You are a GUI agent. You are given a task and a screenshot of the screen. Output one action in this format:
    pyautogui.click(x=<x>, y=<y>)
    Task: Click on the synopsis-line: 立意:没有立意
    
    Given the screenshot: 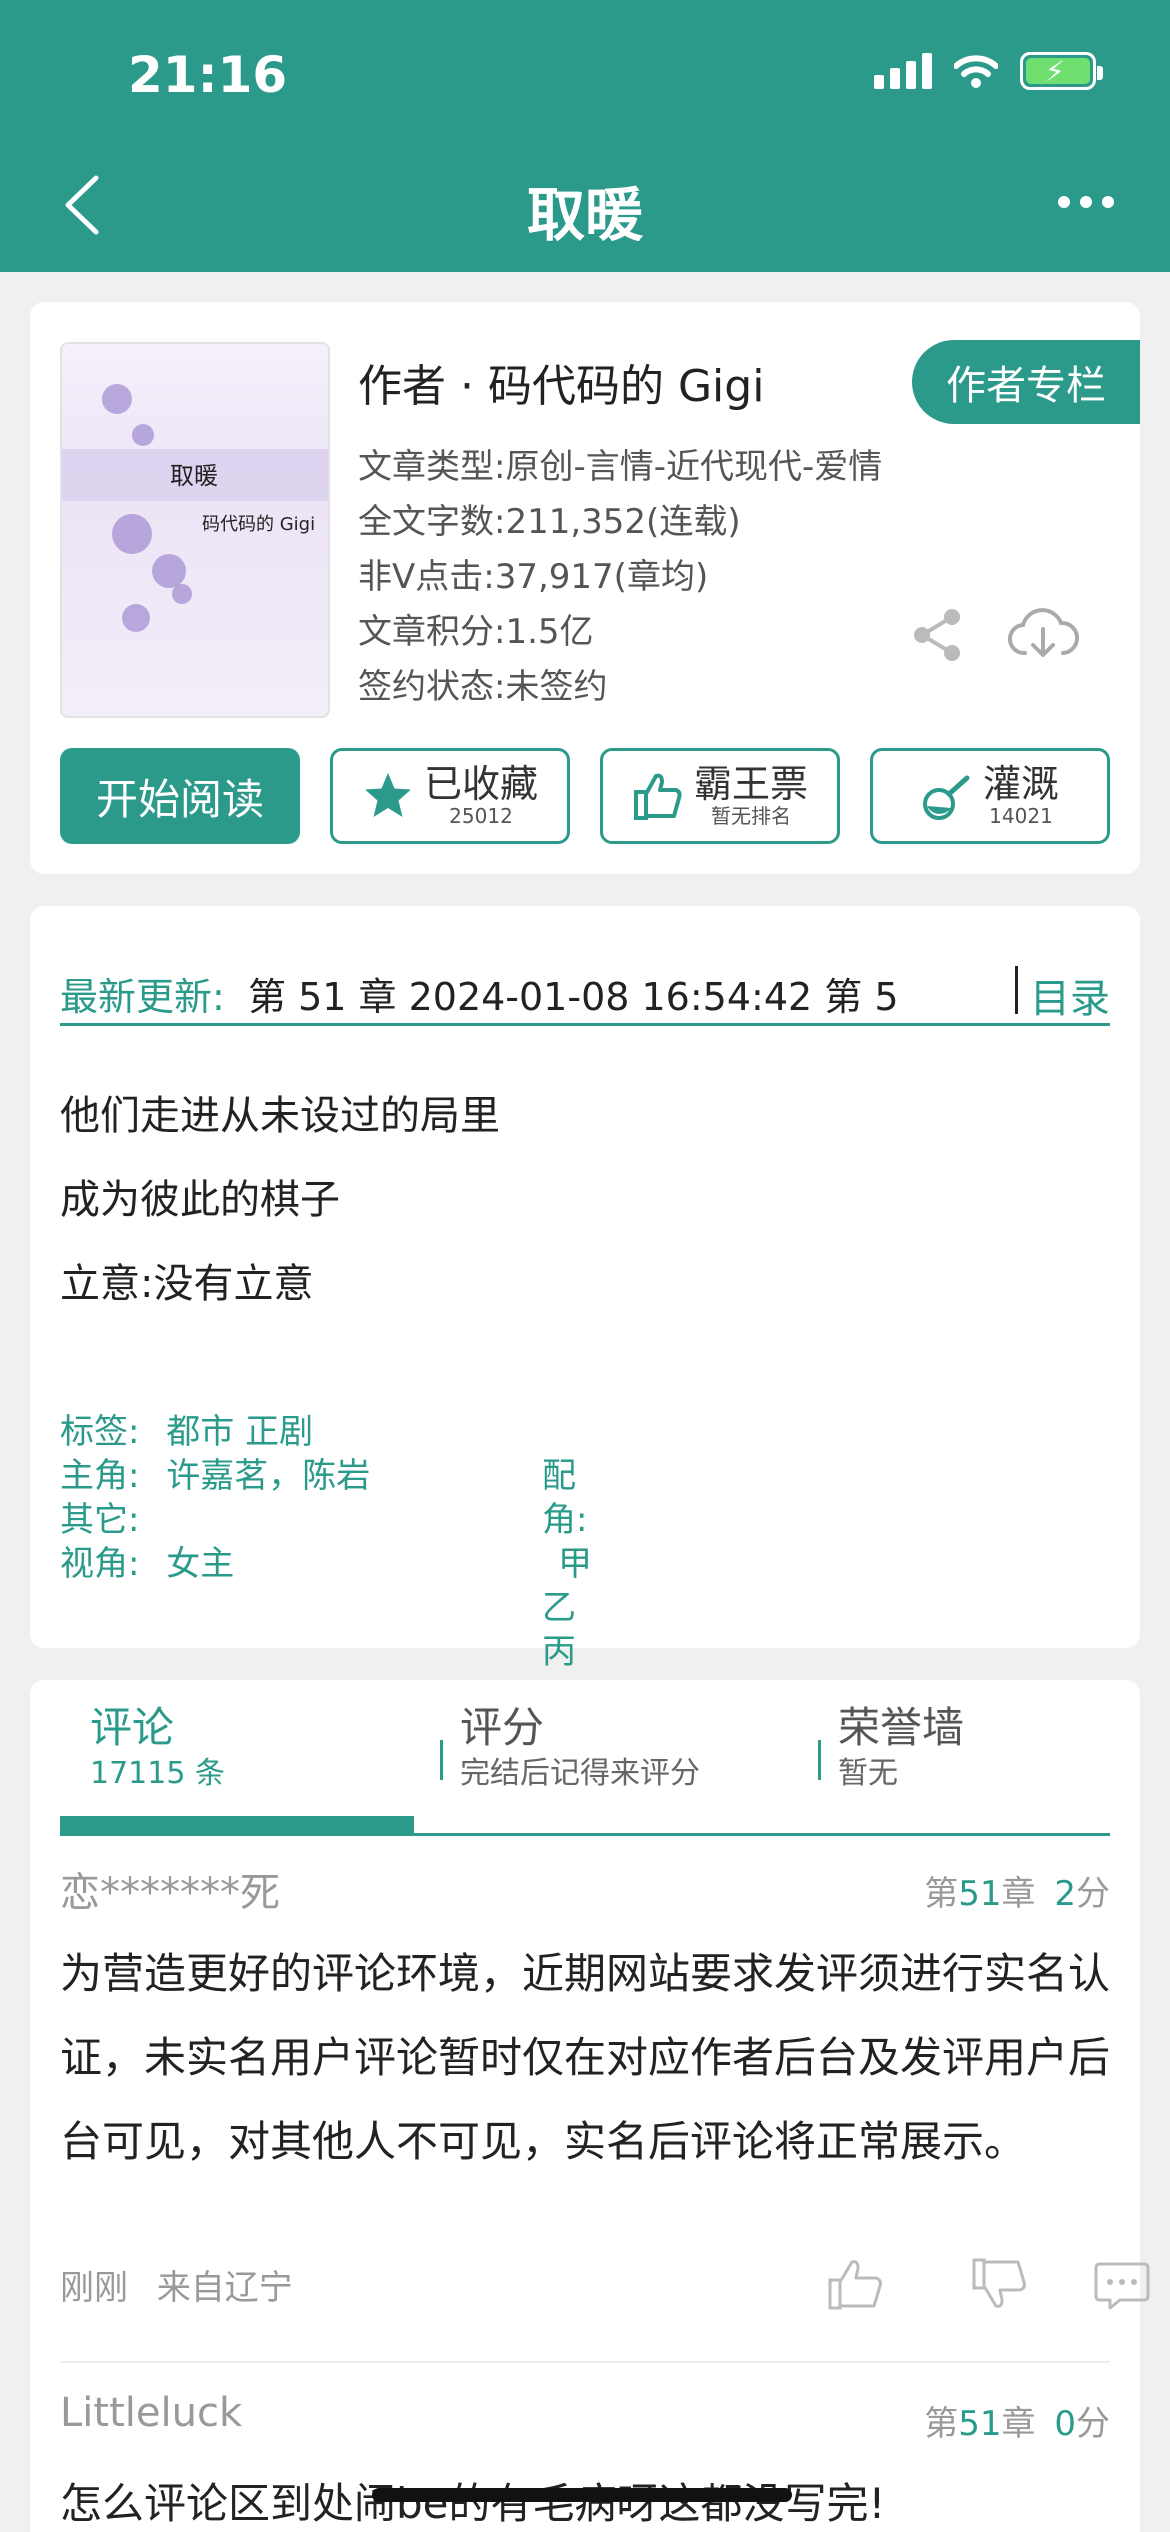 What is the action you would take?
    pyautogui.click(x=187, y=1284)
    